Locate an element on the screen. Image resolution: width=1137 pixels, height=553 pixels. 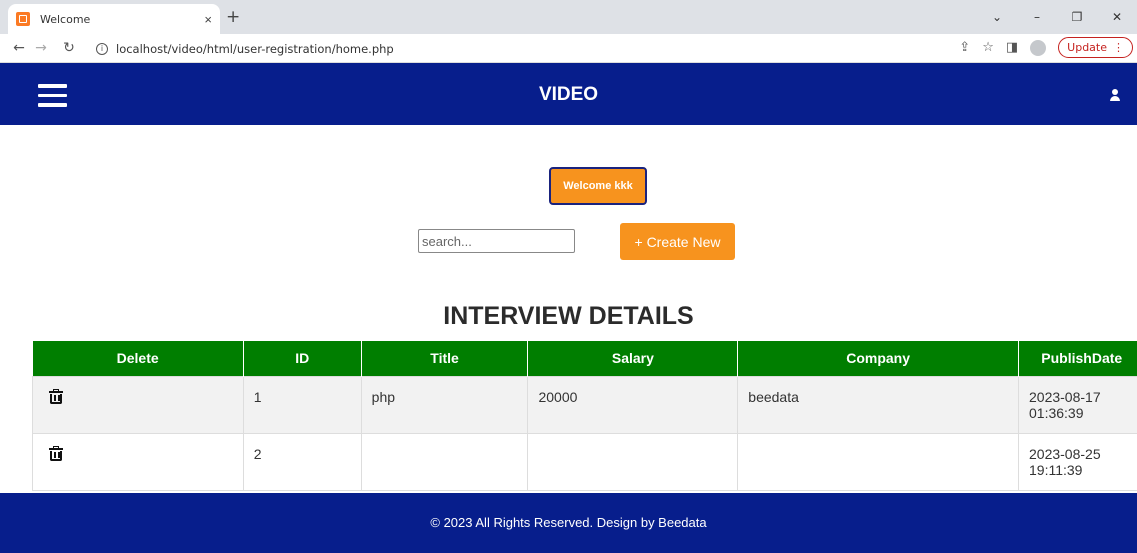
close-window-button: ✕ is located at coordinates (1117, 17).